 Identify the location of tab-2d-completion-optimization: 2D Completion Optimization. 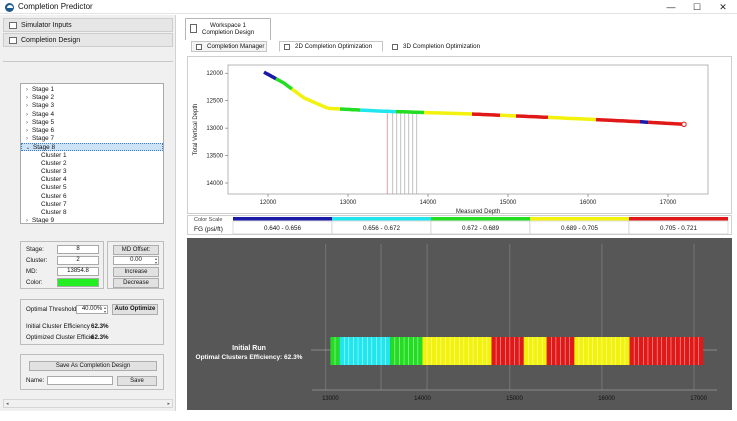
(331, 46).